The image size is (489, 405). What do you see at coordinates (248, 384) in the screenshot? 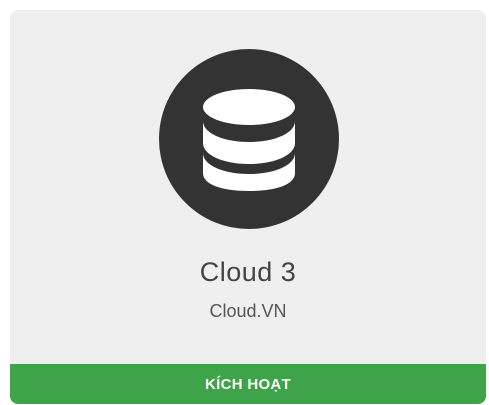
I see `activate-button: KÍCH HOẠT` at bounding box center [248, 384].